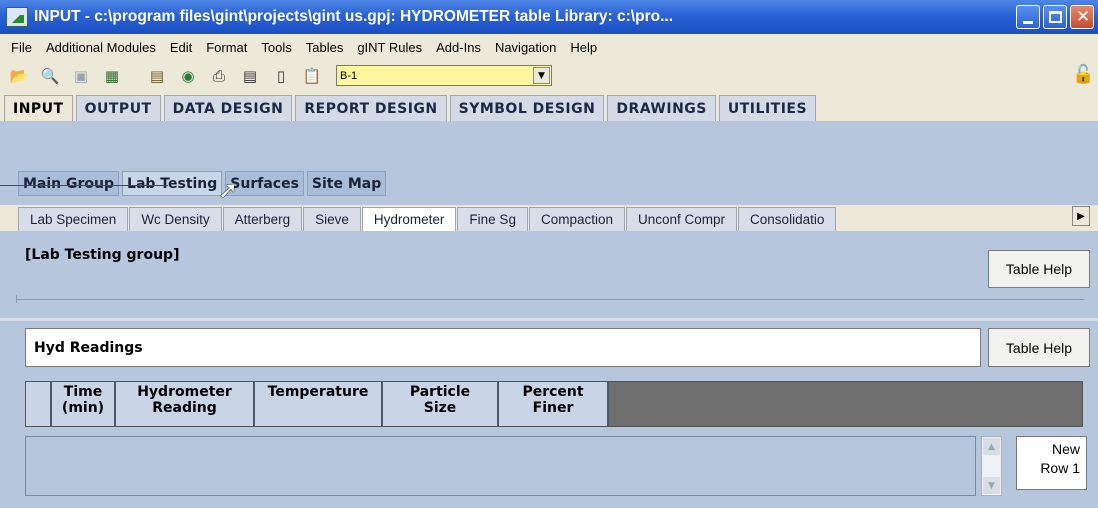  What do you see at coordinates (325, 47) in the screenshot?
I see `menu-tables: Tables` at bounding box center [325, 47].